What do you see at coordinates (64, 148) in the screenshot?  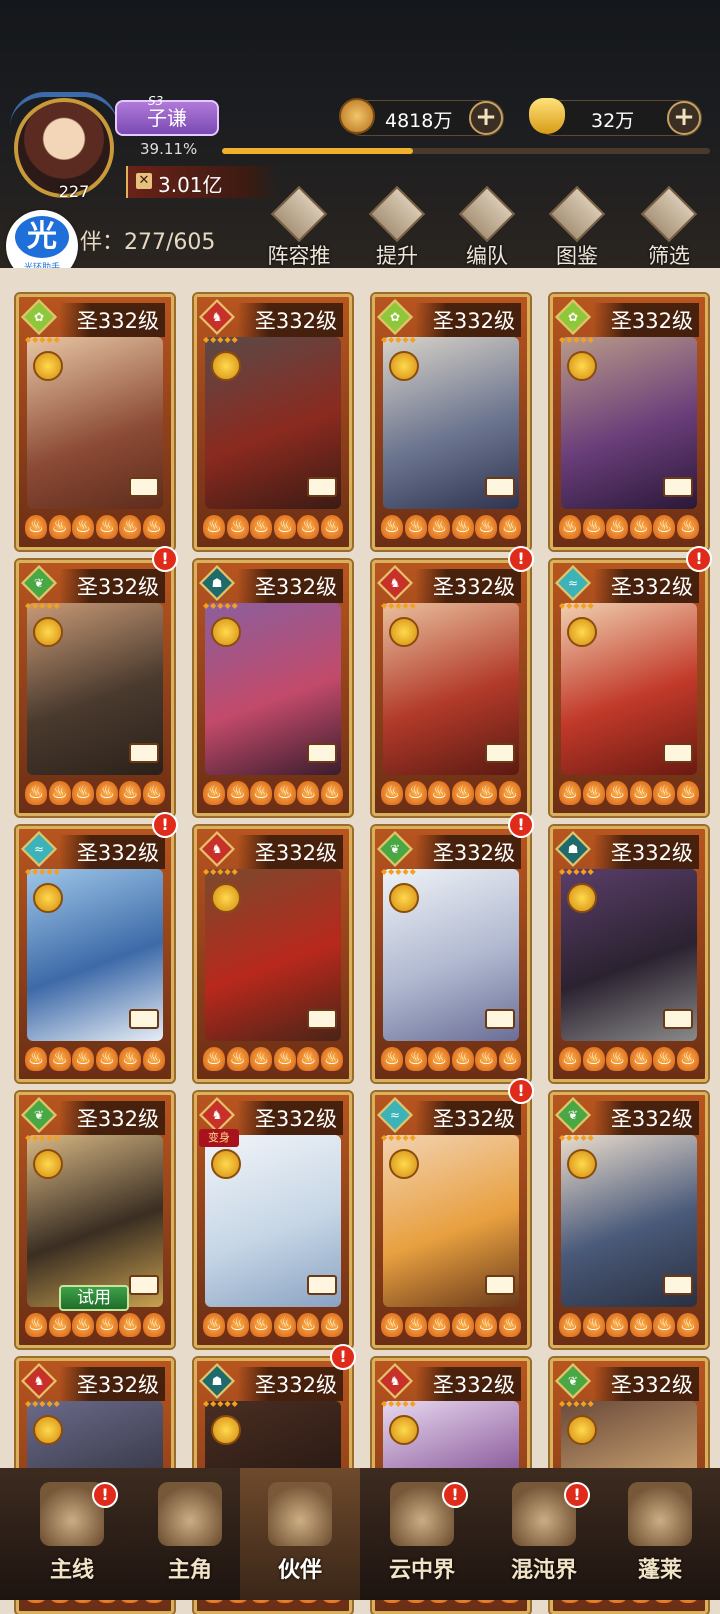 I see `player-avatar: 227` at bounding box center [64, 148].